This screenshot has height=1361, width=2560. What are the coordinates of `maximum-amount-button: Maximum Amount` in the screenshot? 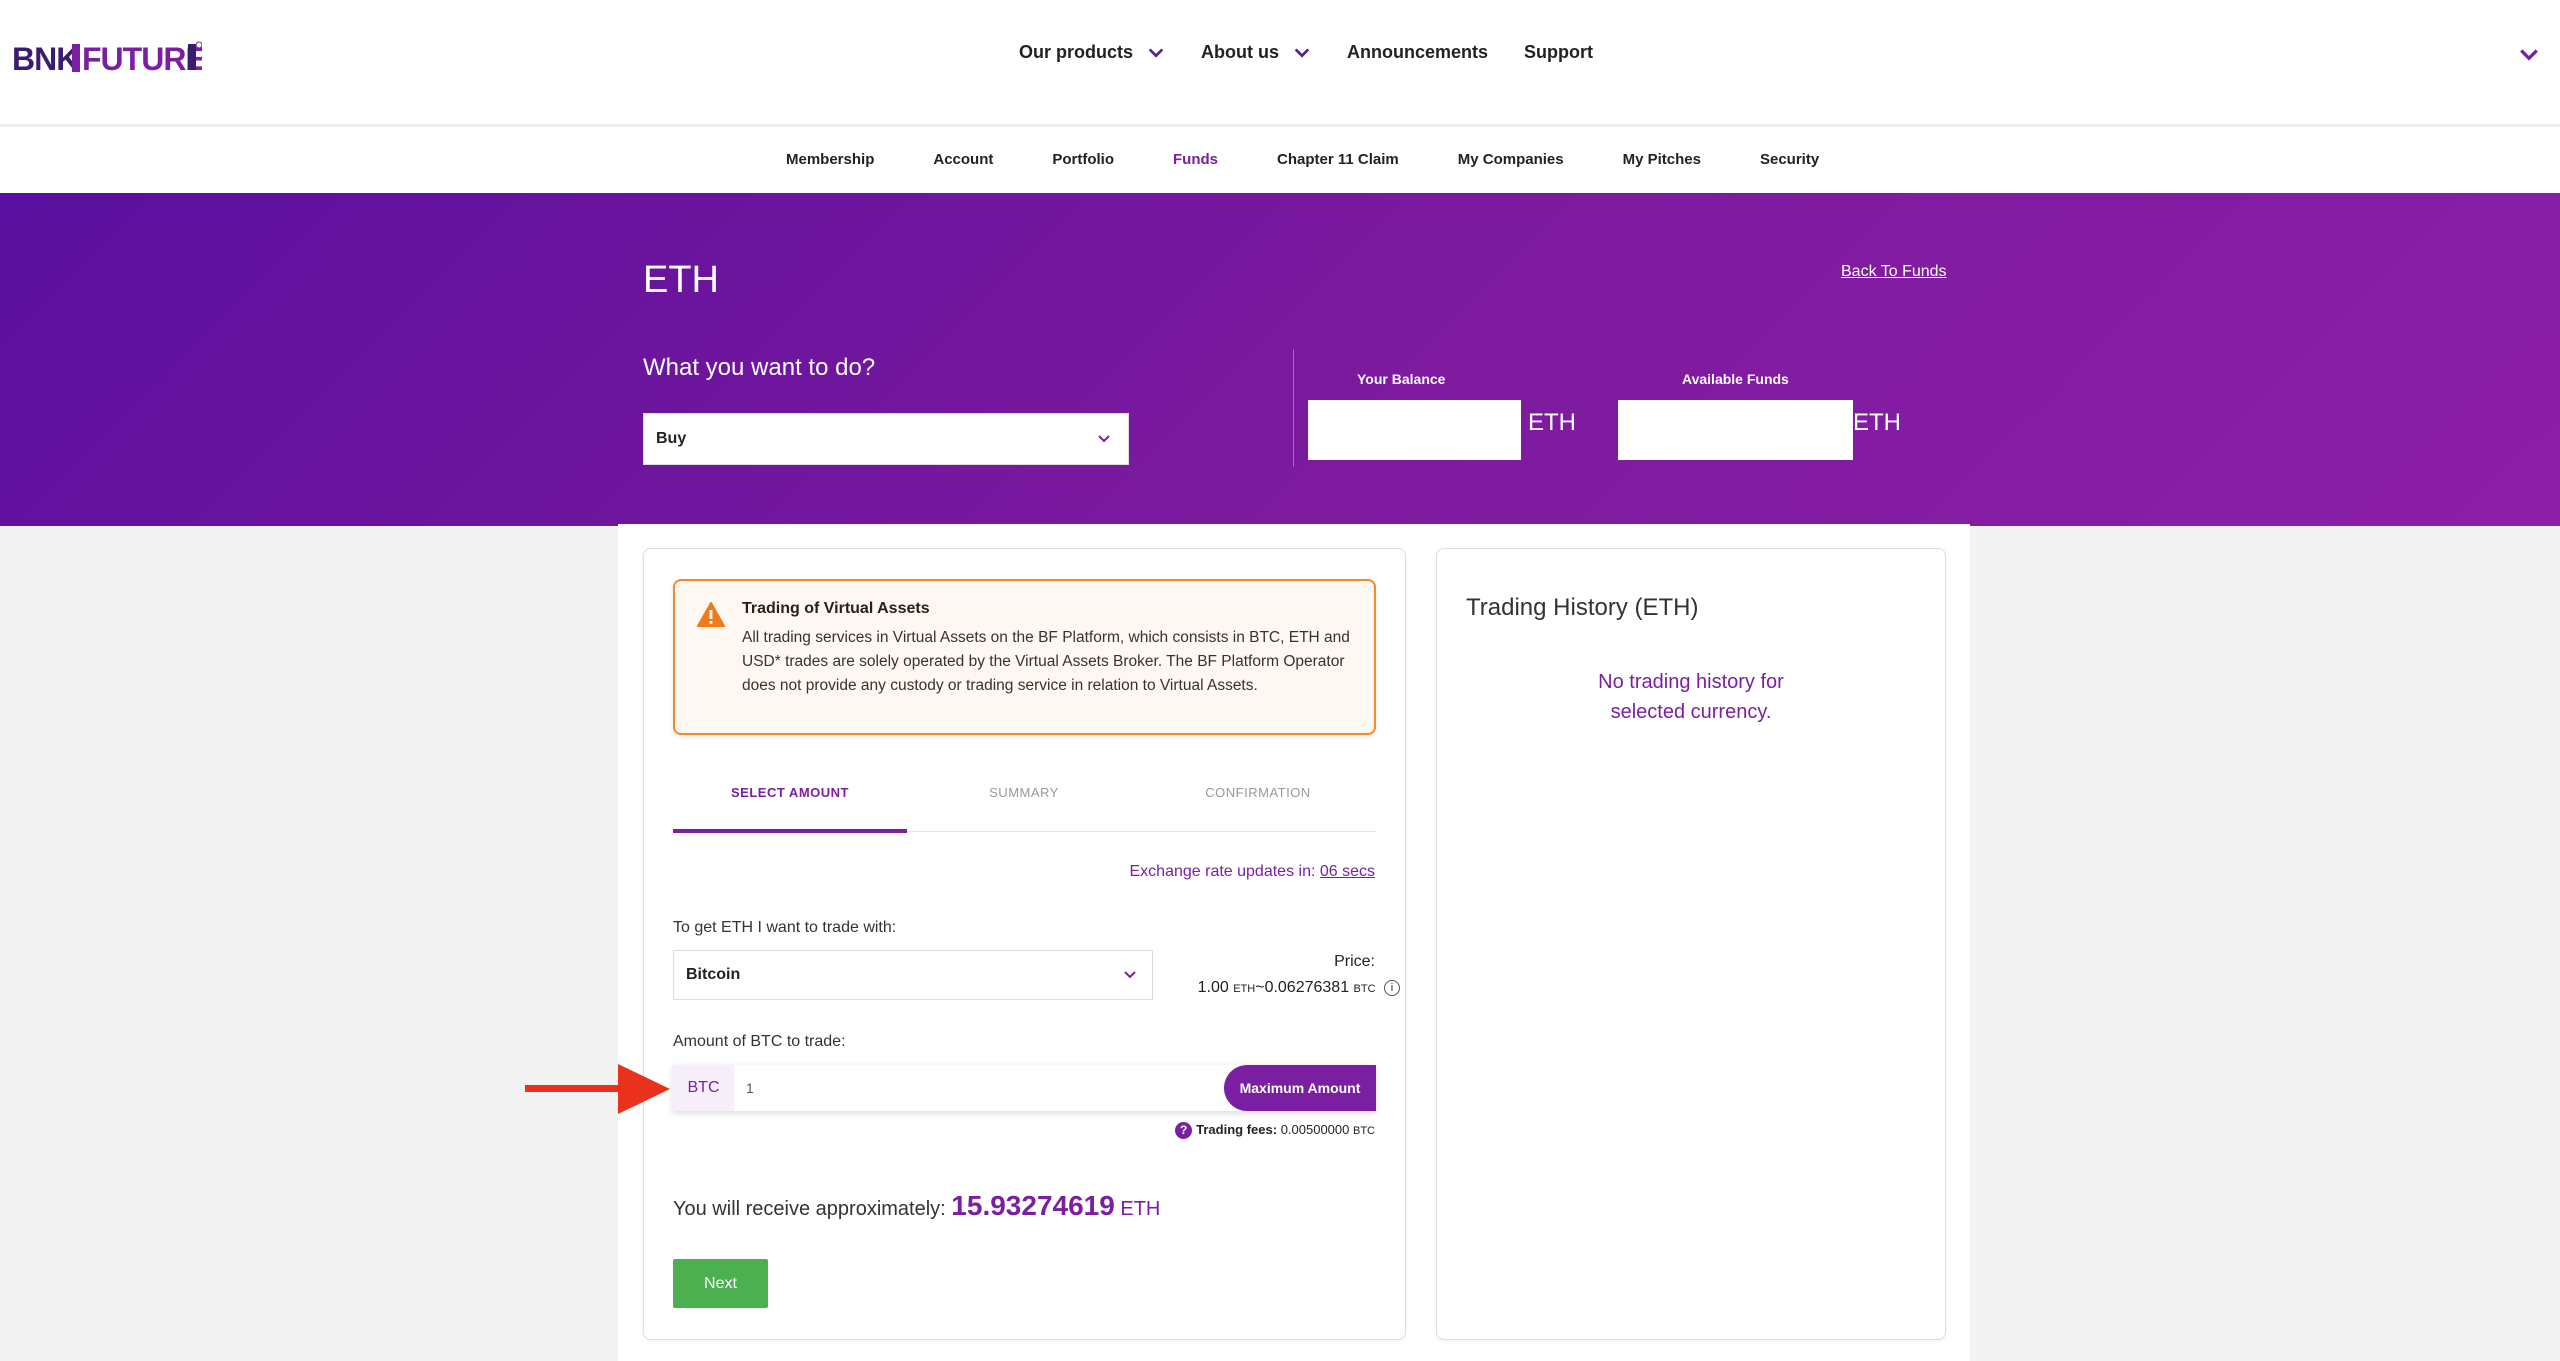 It's located at (1300, 1088).